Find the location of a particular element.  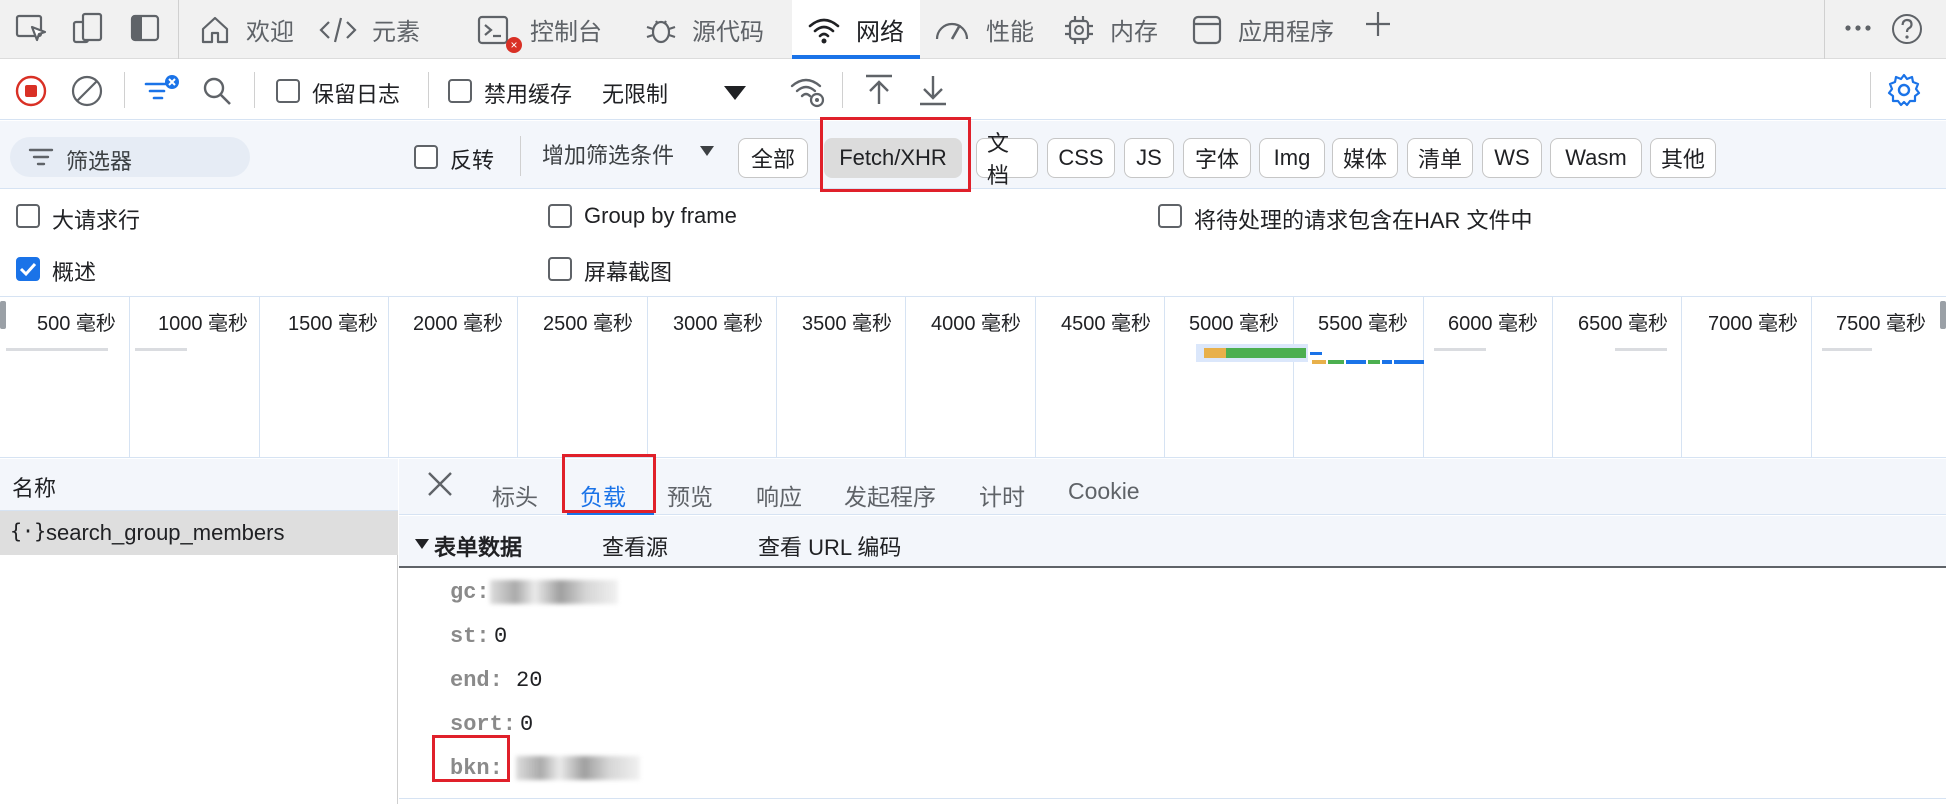

highlight-box-payload-tab is located at coordinates (609, 483).